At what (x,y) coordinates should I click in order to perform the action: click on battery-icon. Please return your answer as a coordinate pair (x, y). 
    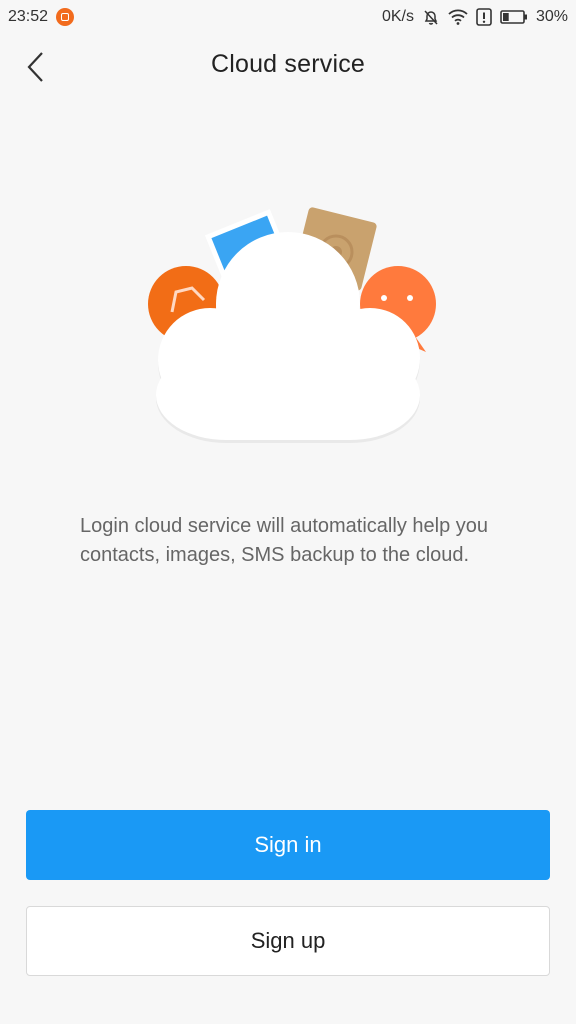
    Looking at the image, I should click on (514, 17).